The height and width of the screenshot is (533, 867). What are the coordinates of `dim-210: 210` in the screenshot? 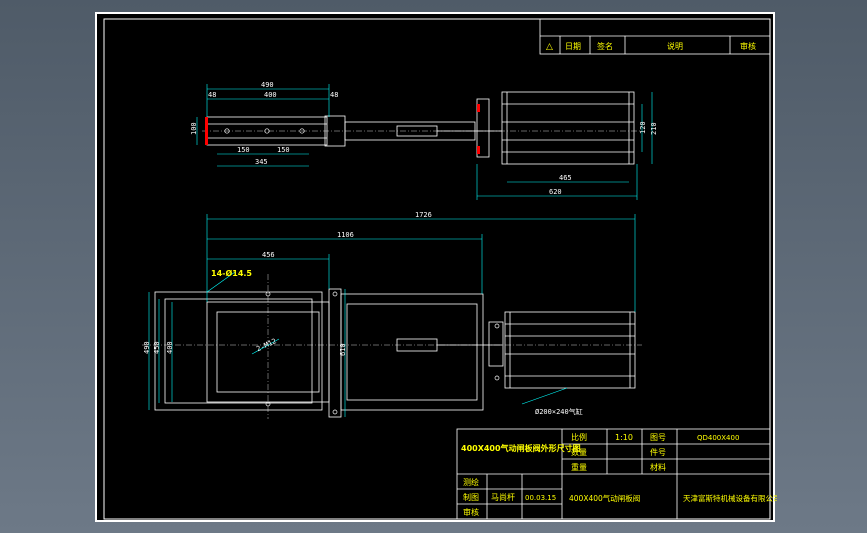 It's located at (654, 128).